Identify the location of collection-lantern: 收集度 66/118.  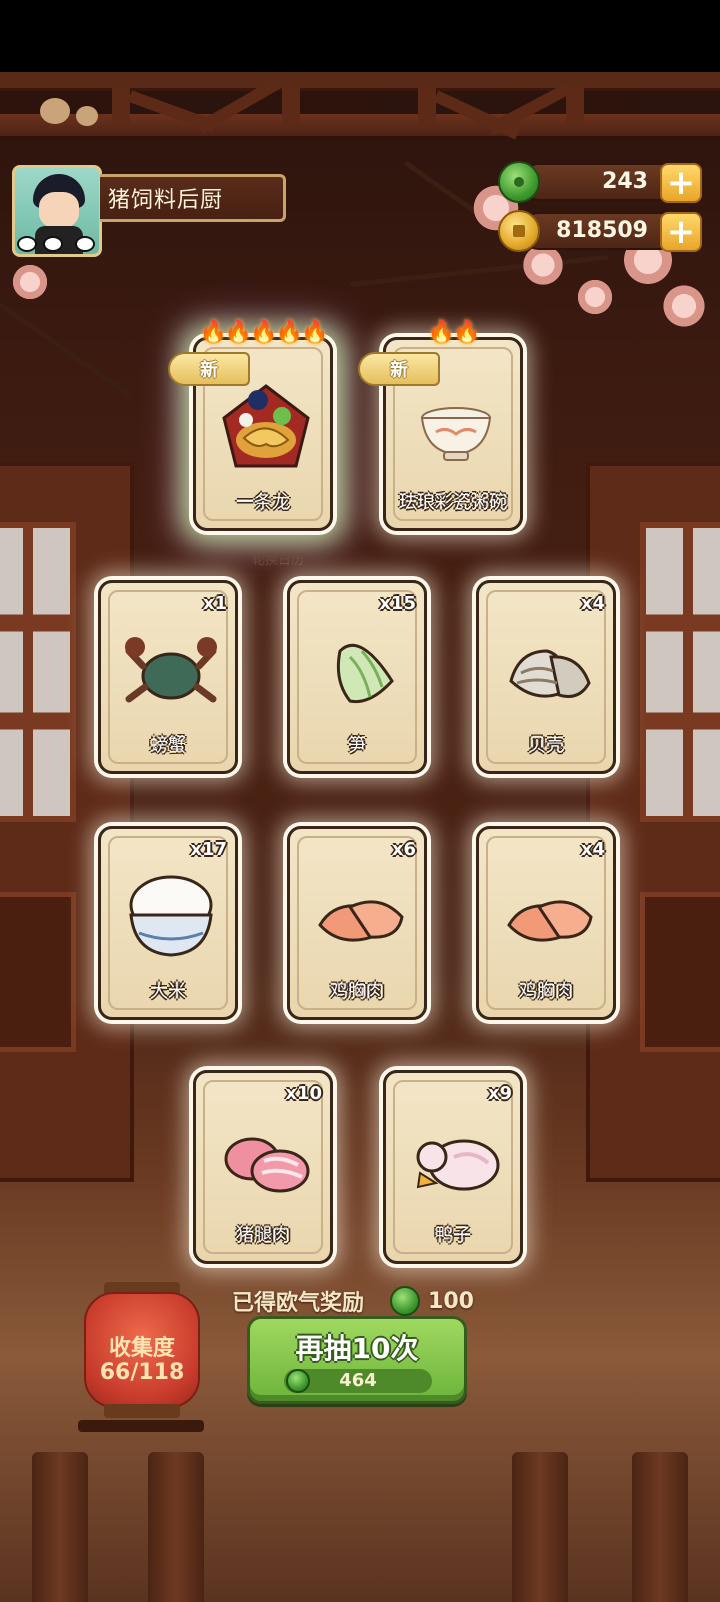
(142, 1351).